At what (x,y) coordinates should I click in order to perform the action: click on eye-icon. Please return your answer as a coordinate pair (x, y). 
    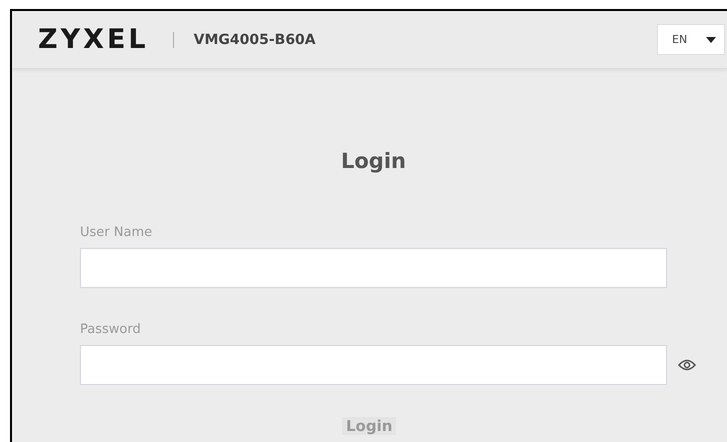
    Looking at the image, I should click on (687, 365).